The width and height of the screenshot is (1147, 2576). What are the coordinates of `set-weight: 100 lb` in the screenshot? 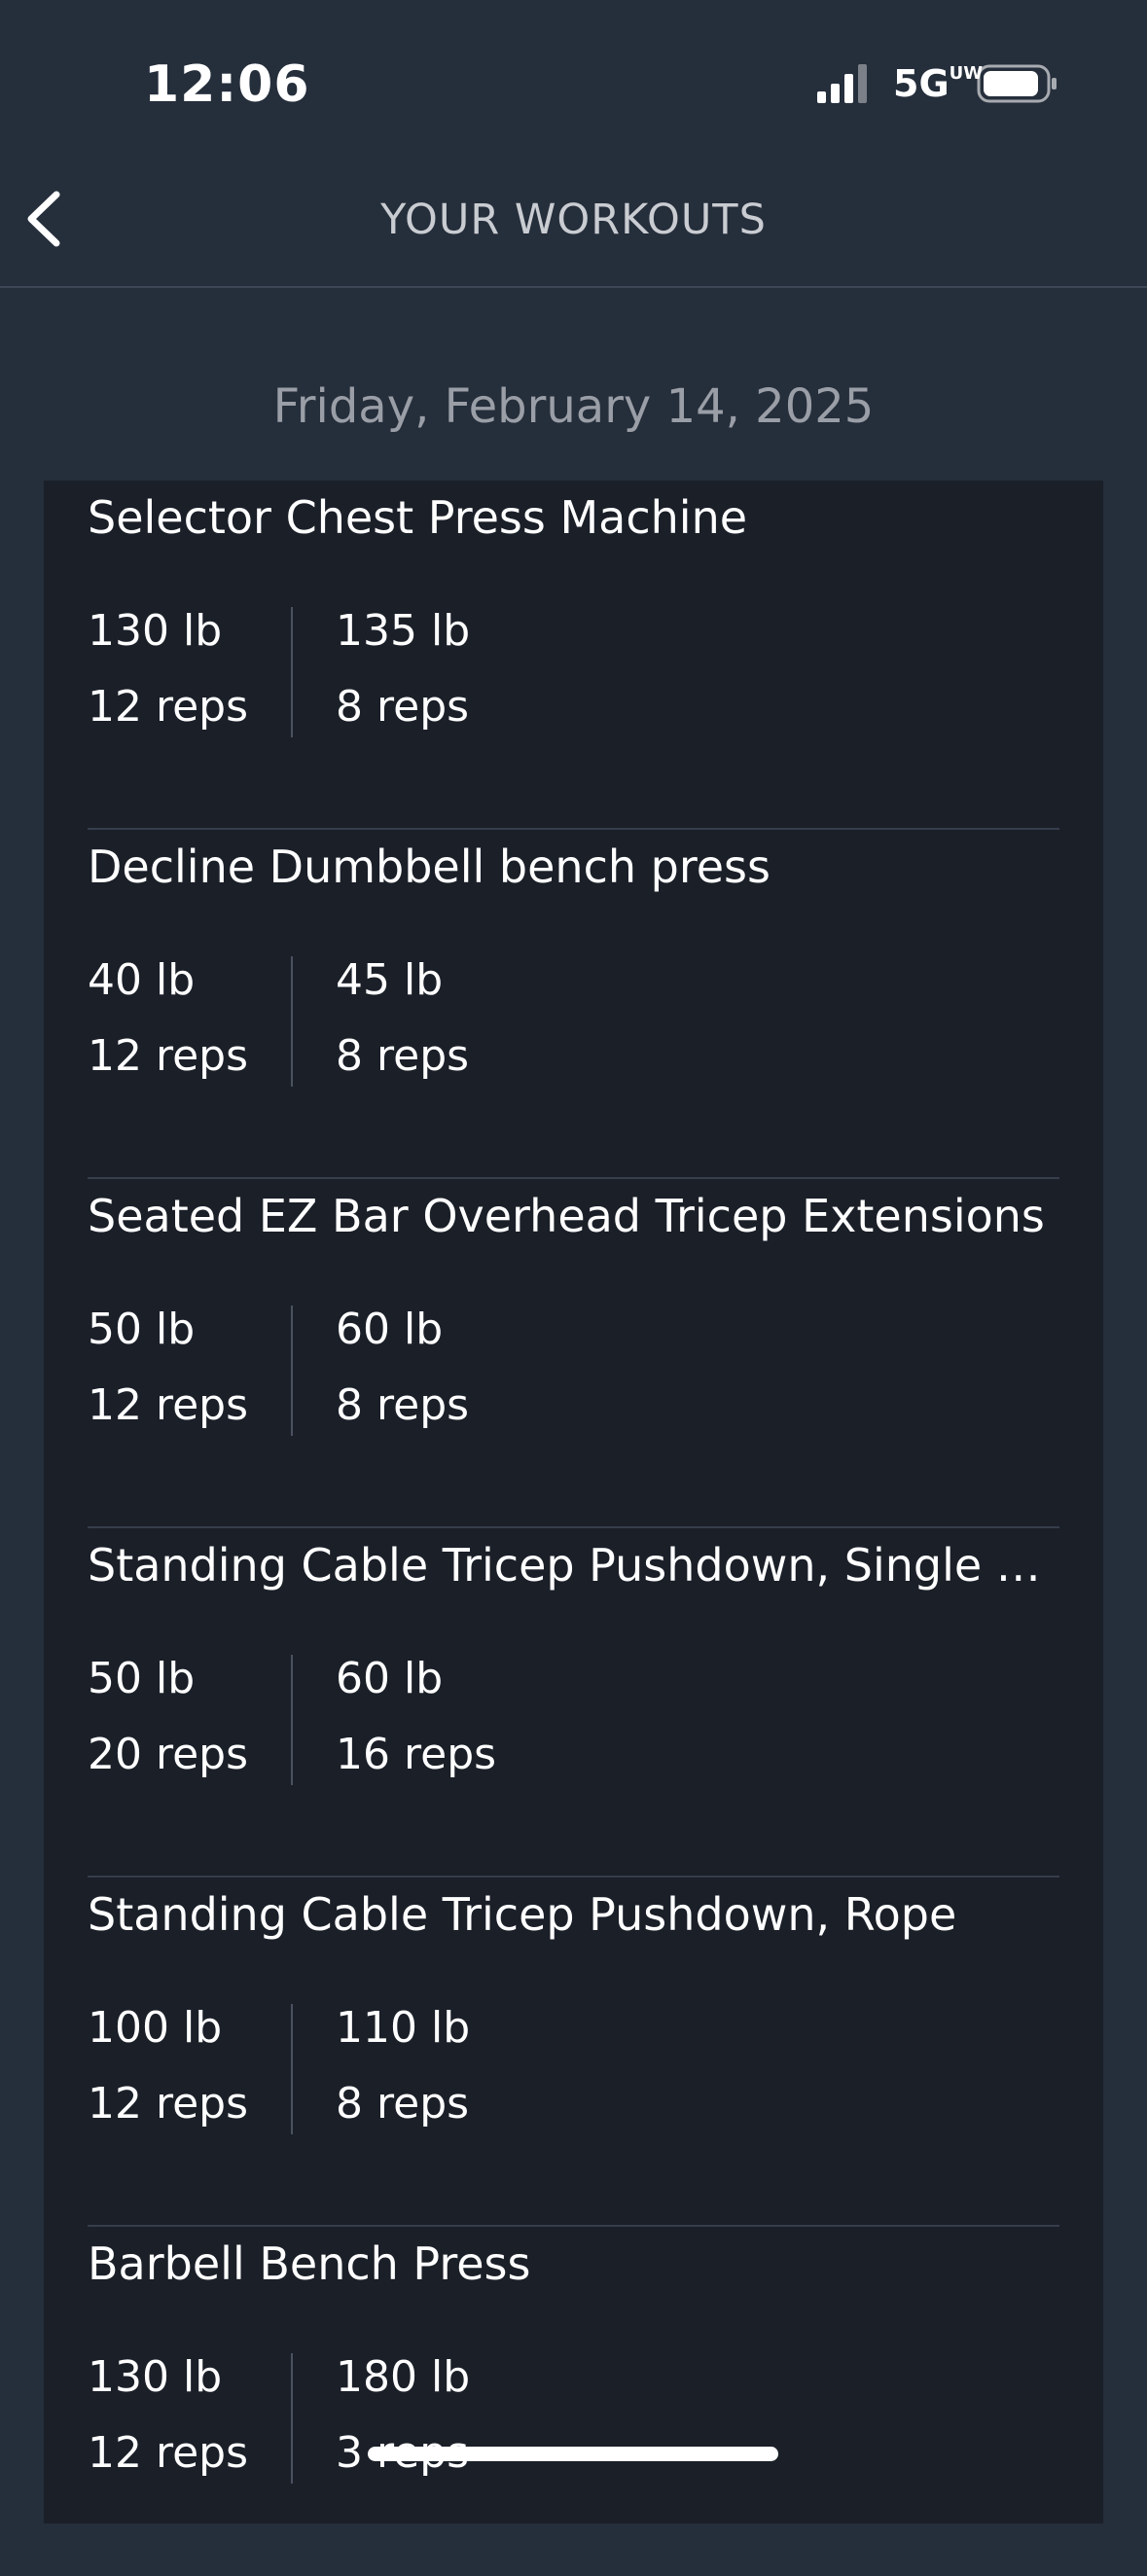 It's located at (155, 2028).